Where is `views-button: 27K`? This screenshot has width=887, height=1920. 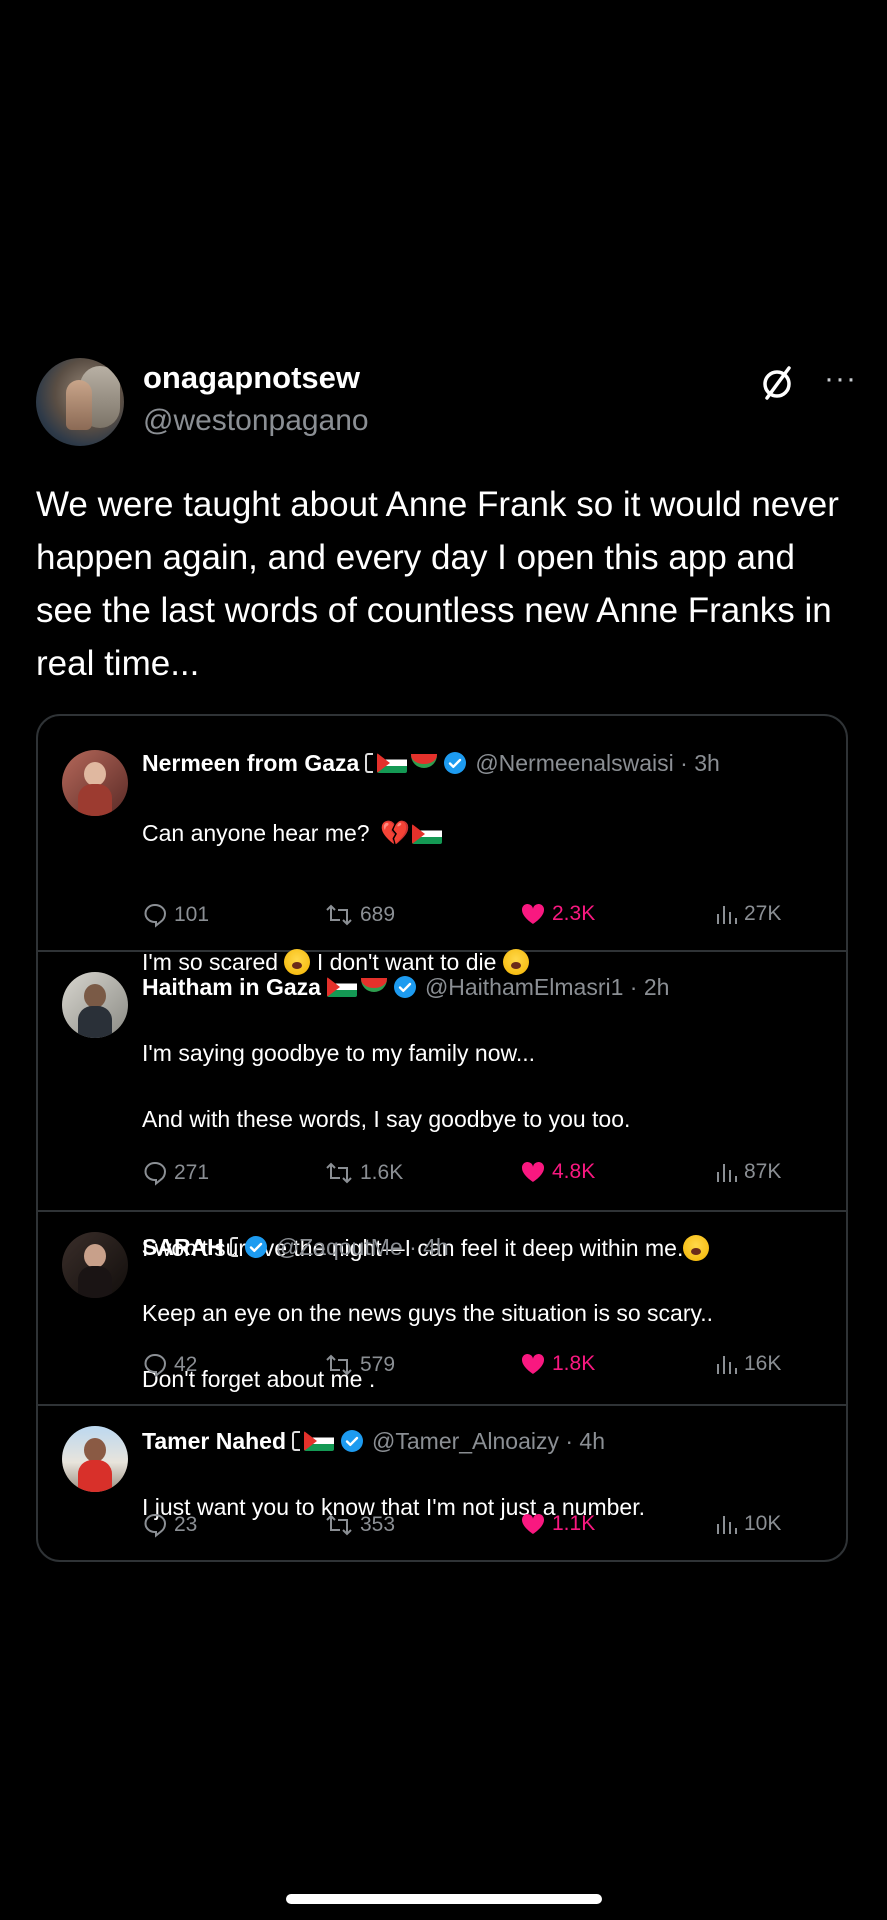 views-button: 27K is located at coordinates (747, 914).